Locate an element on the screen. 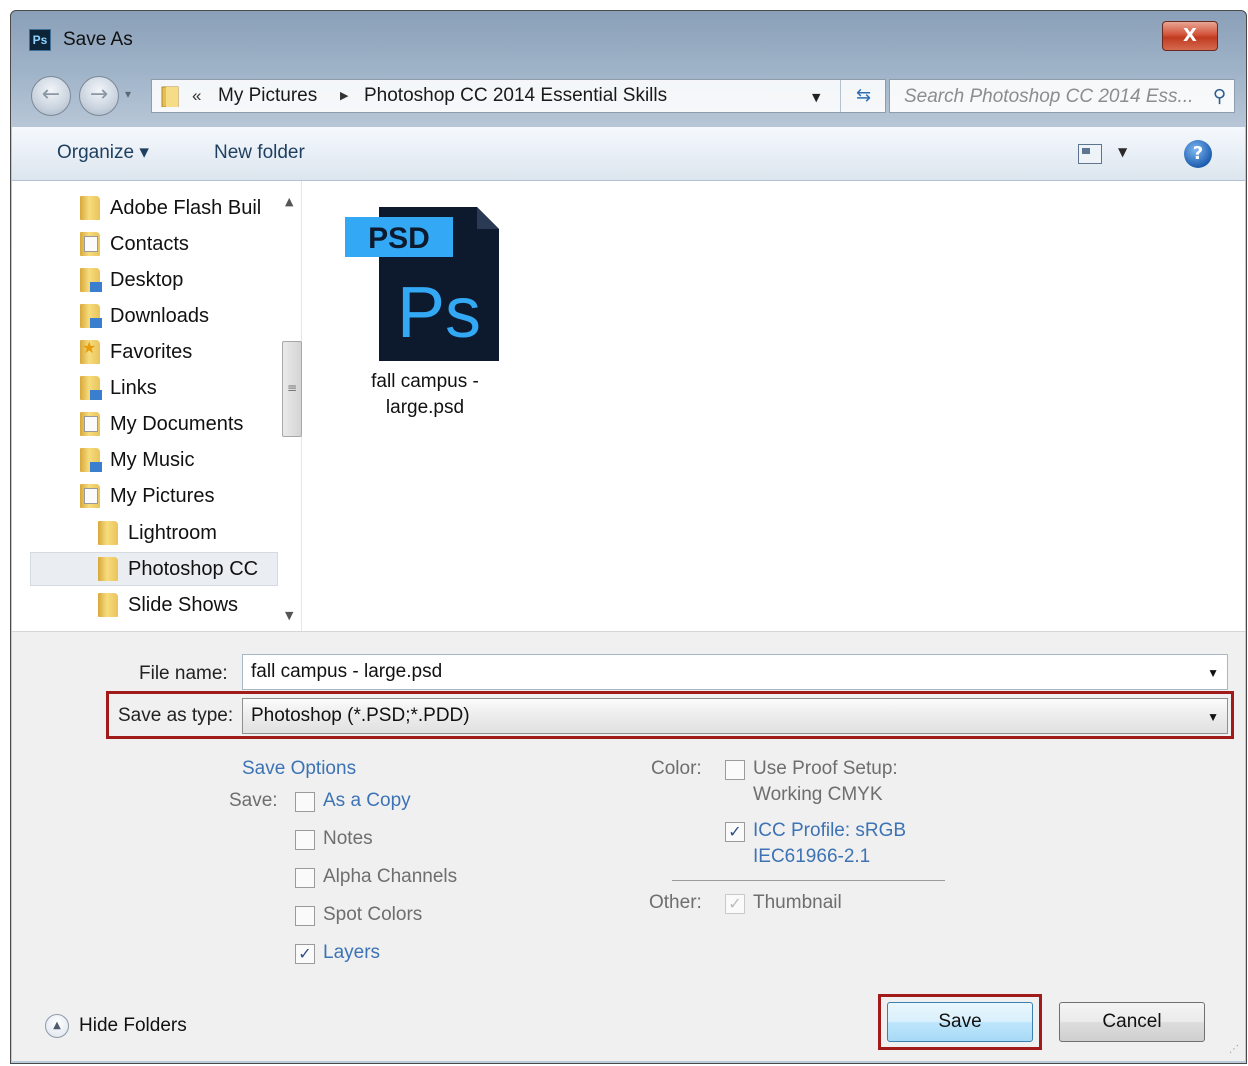 The image size is (1248, 1066). nav-item-my-documents: My Documents is located at coordinates (161, 424).